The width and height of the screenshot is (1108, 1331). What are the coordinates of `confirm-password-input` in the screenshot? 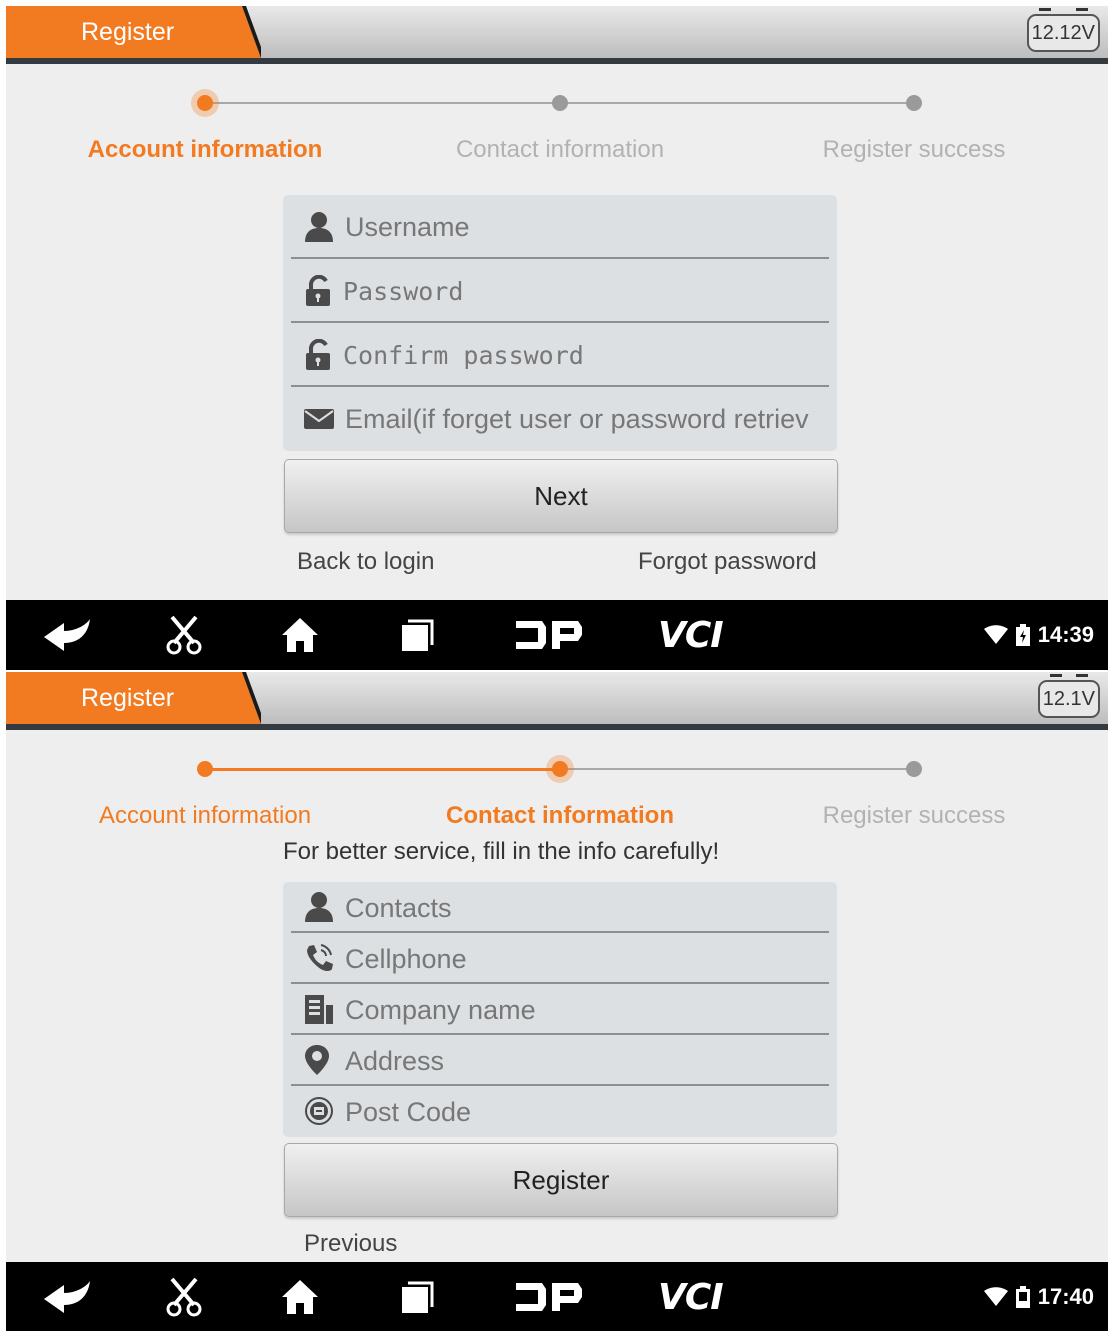 It's located at (583, 355).